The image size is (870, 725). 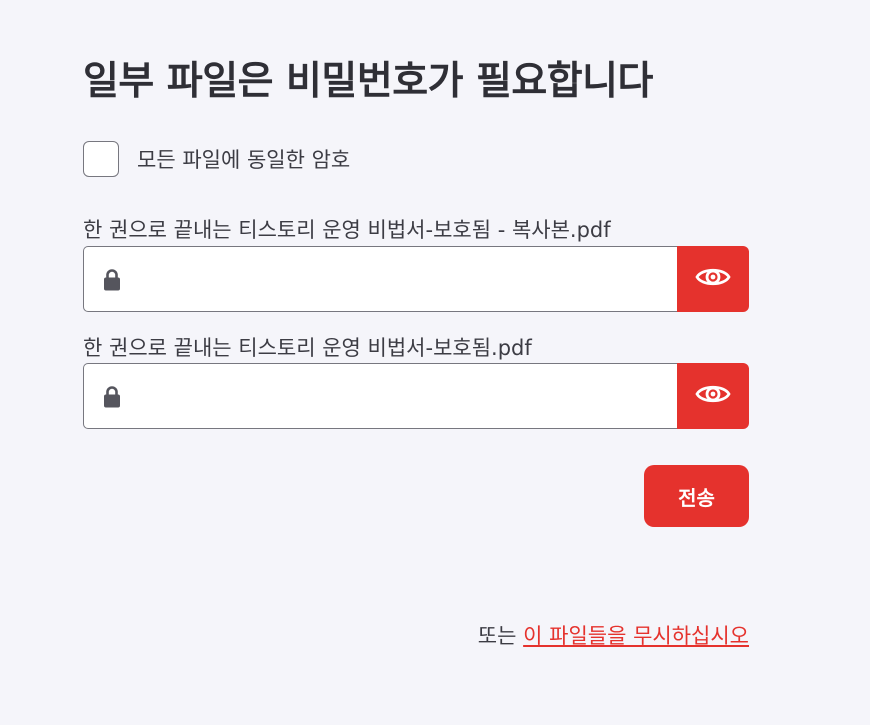 What do you see at coordinates (500, 636) in the screenshot?
I see `ignore-prefix: 또는` at bounding box center [500, 636].